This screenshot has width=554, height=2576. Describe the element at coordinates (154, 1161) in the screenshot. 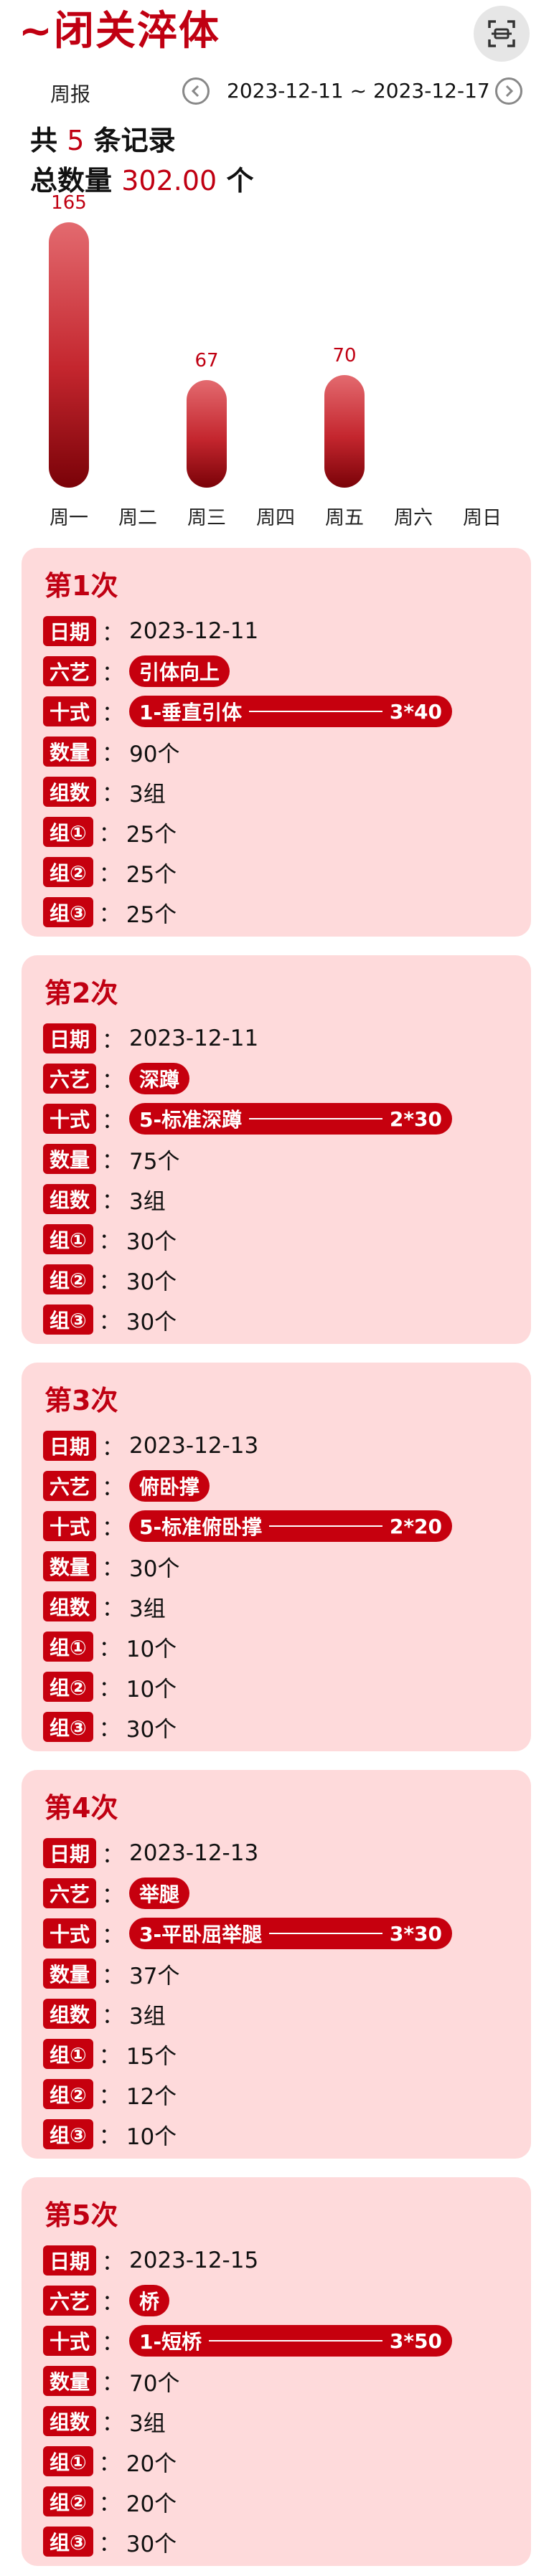

I see `field-value: 75个` at that location.